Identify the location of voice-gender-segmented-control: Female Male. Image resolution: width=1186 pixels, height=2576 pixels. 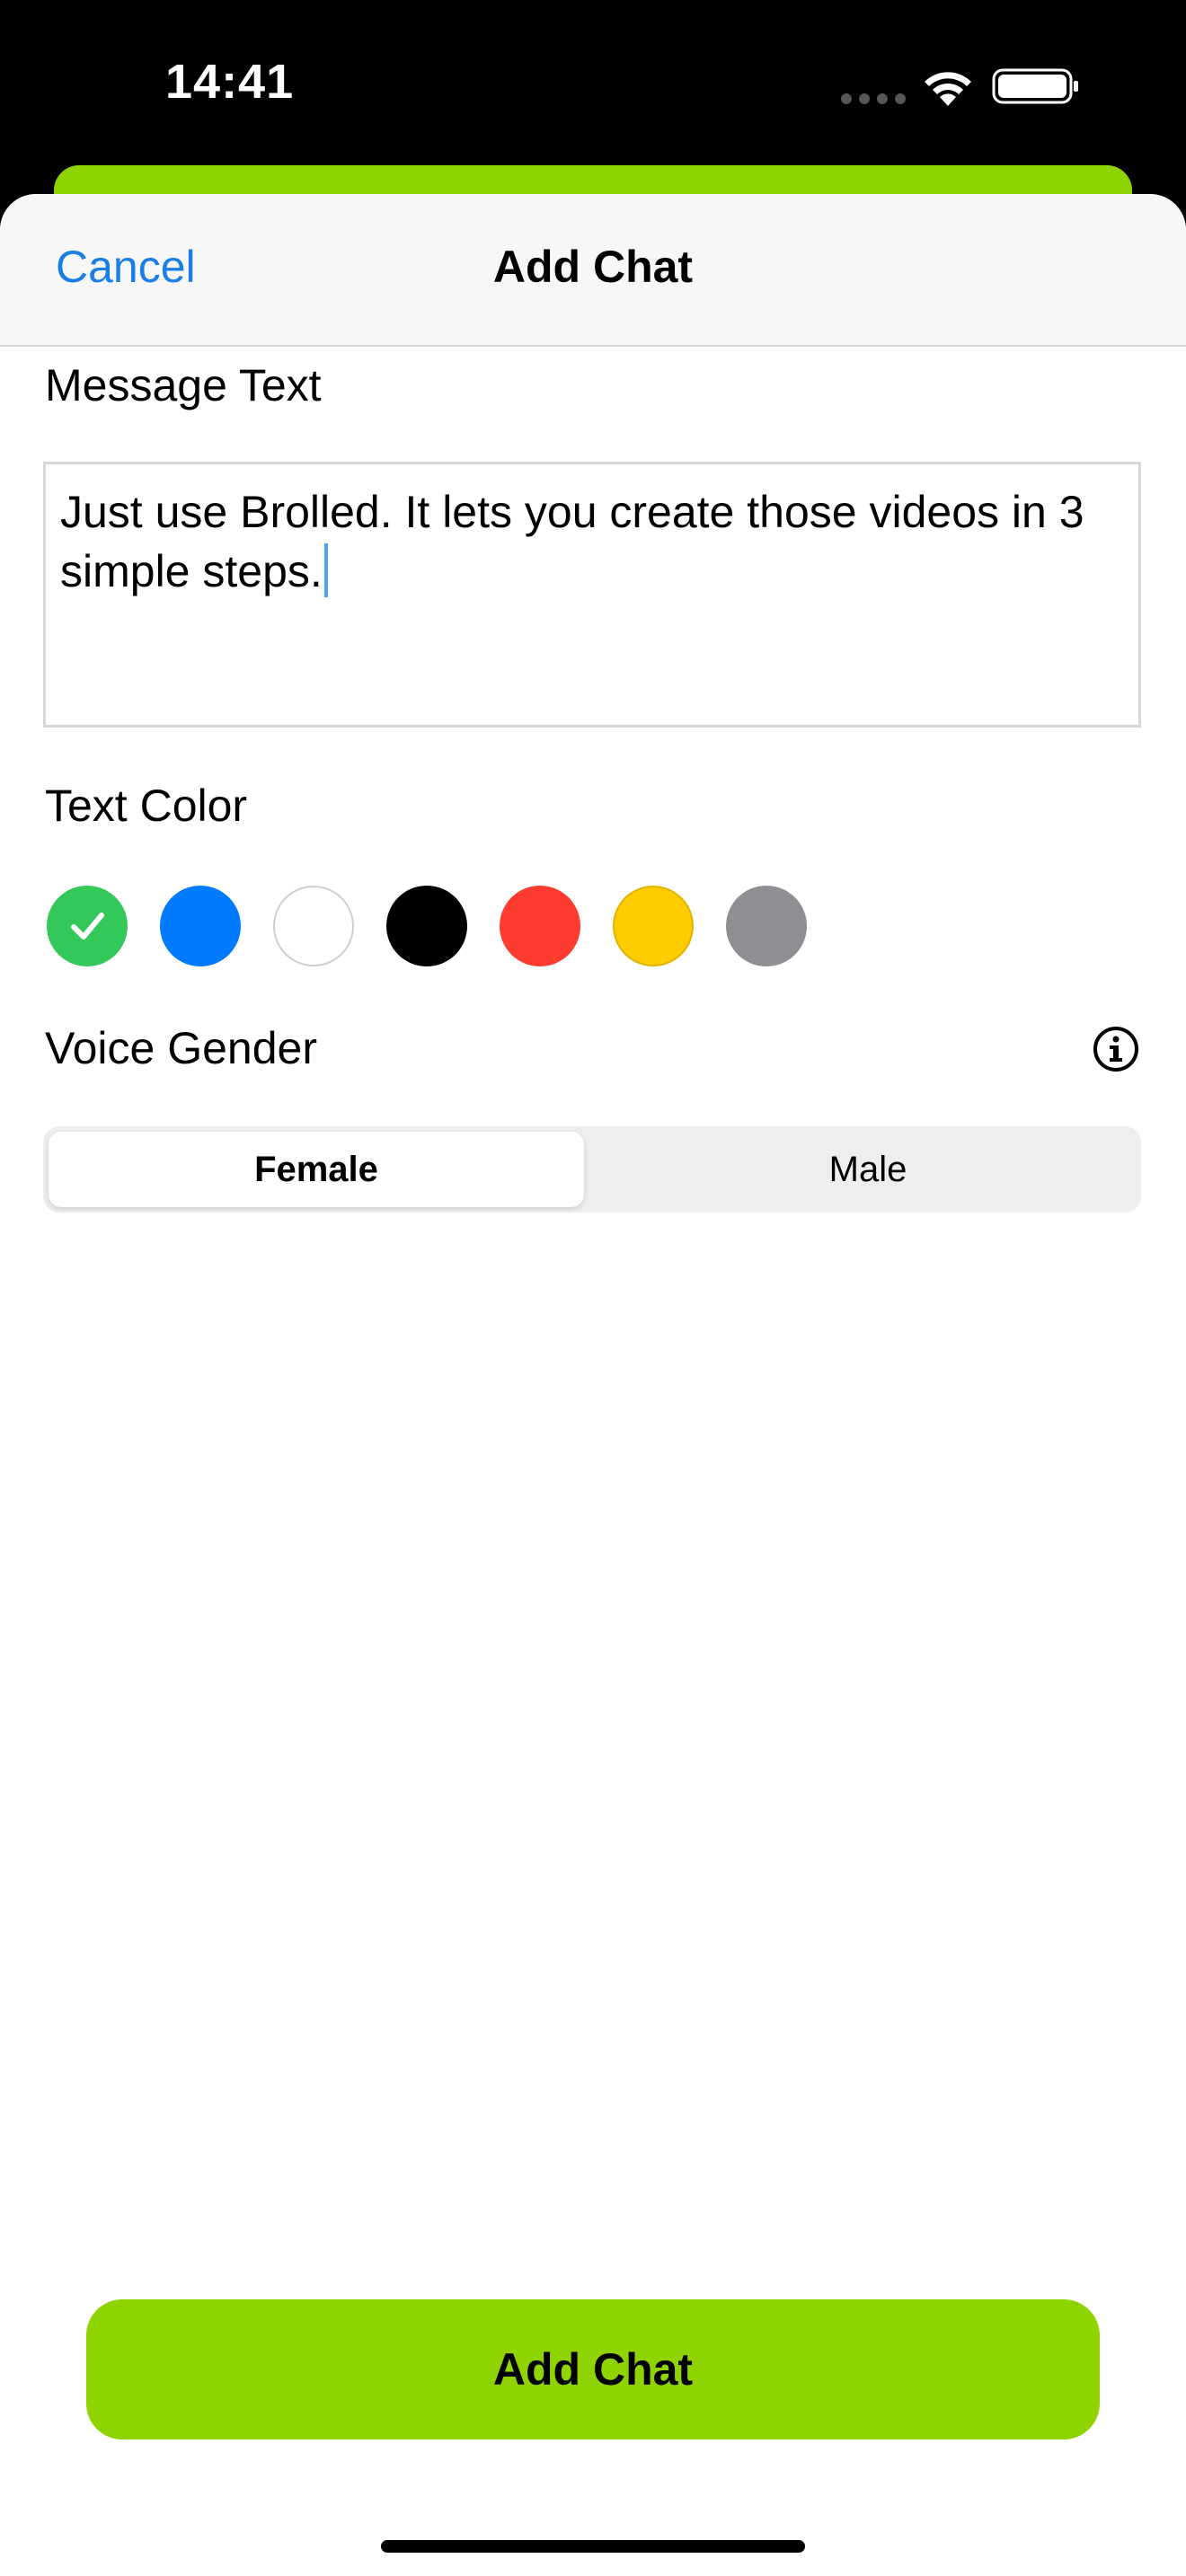
(592, 1169).